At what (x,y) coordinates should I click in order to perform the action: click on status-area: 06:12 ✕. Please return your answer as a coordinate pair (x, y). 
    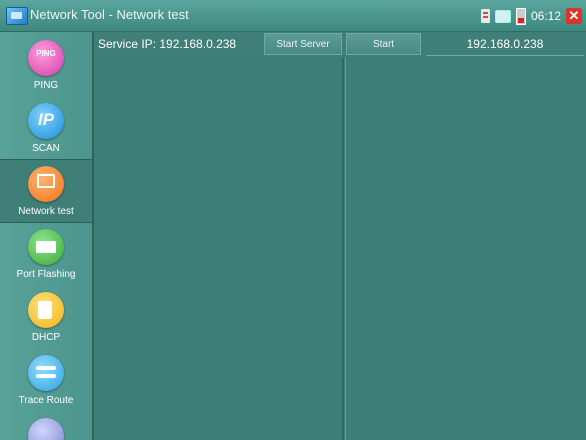
    Looking at the image, I should click on (531, 16).